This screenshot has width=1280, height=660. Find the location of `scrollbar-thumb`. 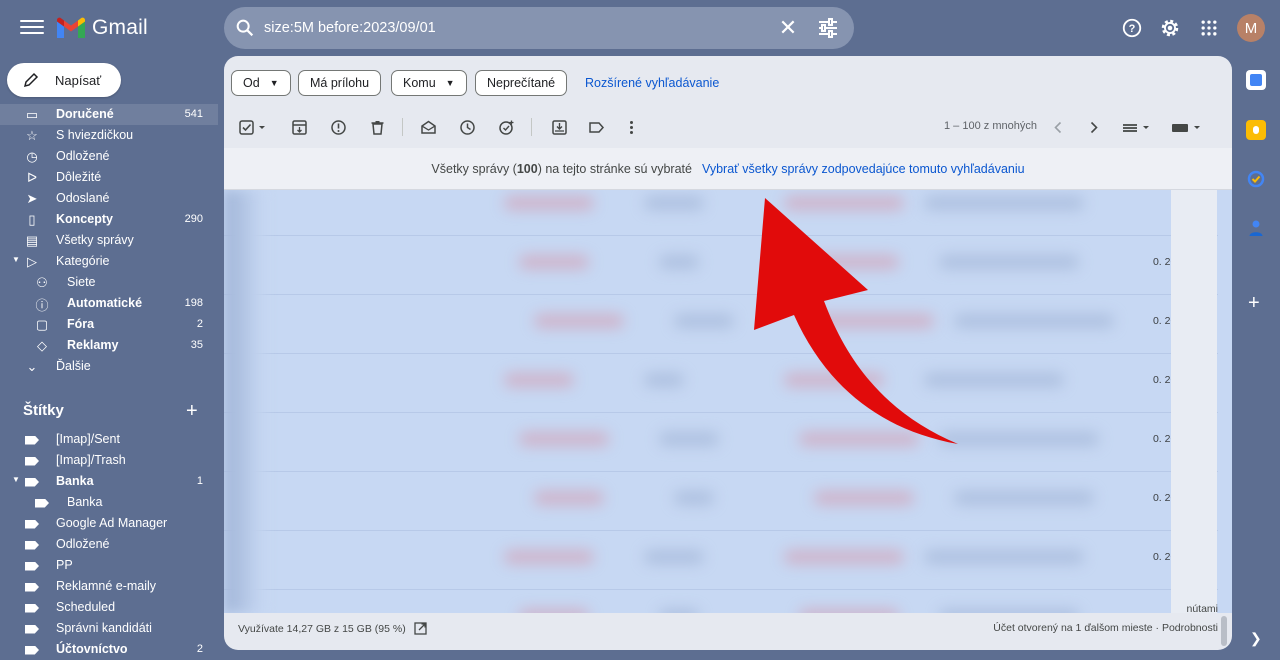

scrollbar-thumb is located at coordinates (1224, 631).